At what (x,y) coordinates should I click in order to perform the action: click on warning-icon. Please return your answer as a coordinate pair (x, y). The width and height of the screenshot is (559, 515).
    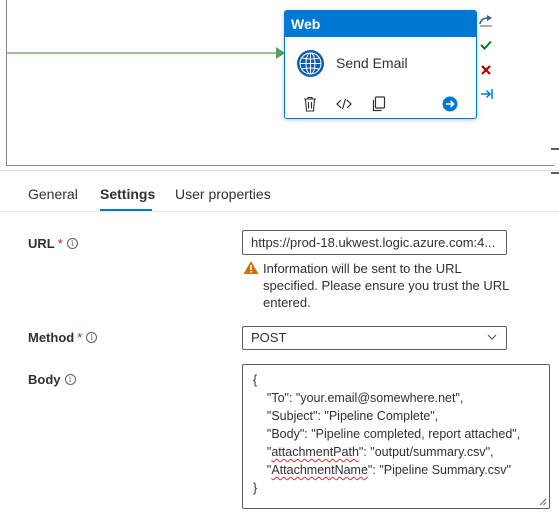
    Looking at the image, I should click on (251, 267).